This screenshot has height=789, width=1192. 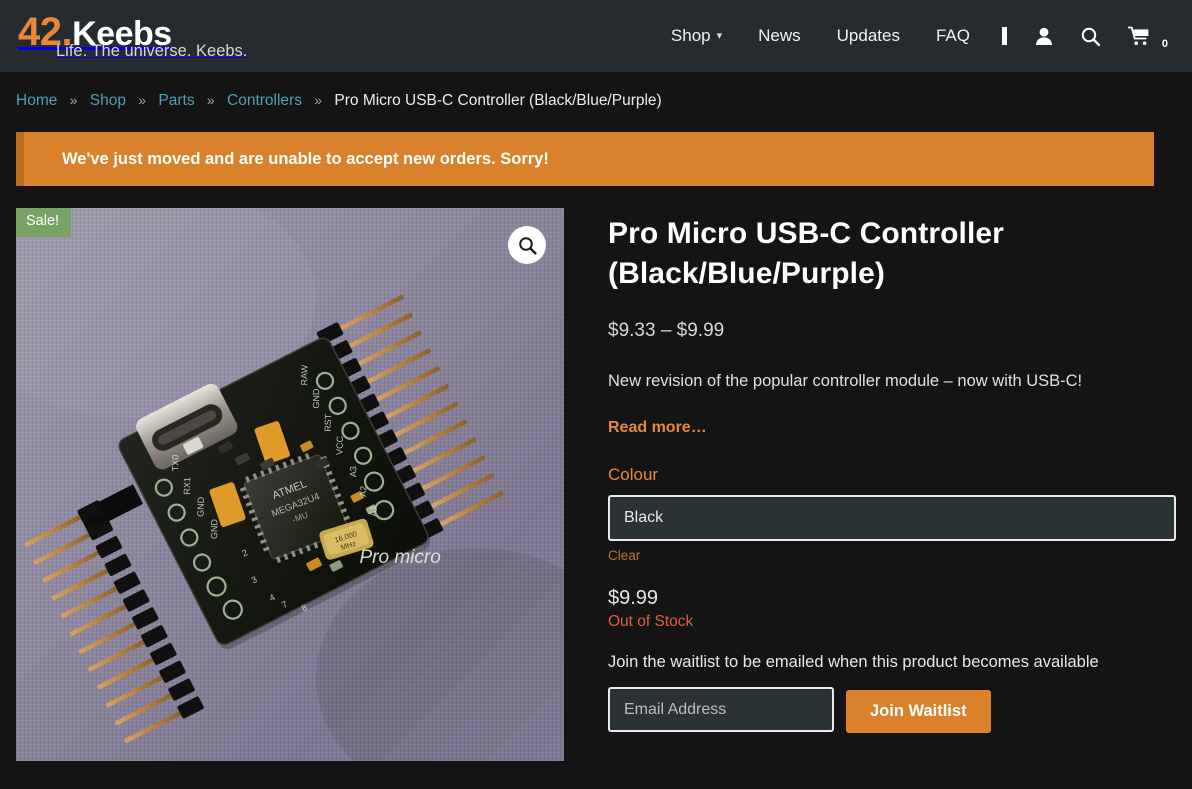 I want to click on main-navigation: Shop ▾ News Updates FAQ 0, so click(x=914, y=36).